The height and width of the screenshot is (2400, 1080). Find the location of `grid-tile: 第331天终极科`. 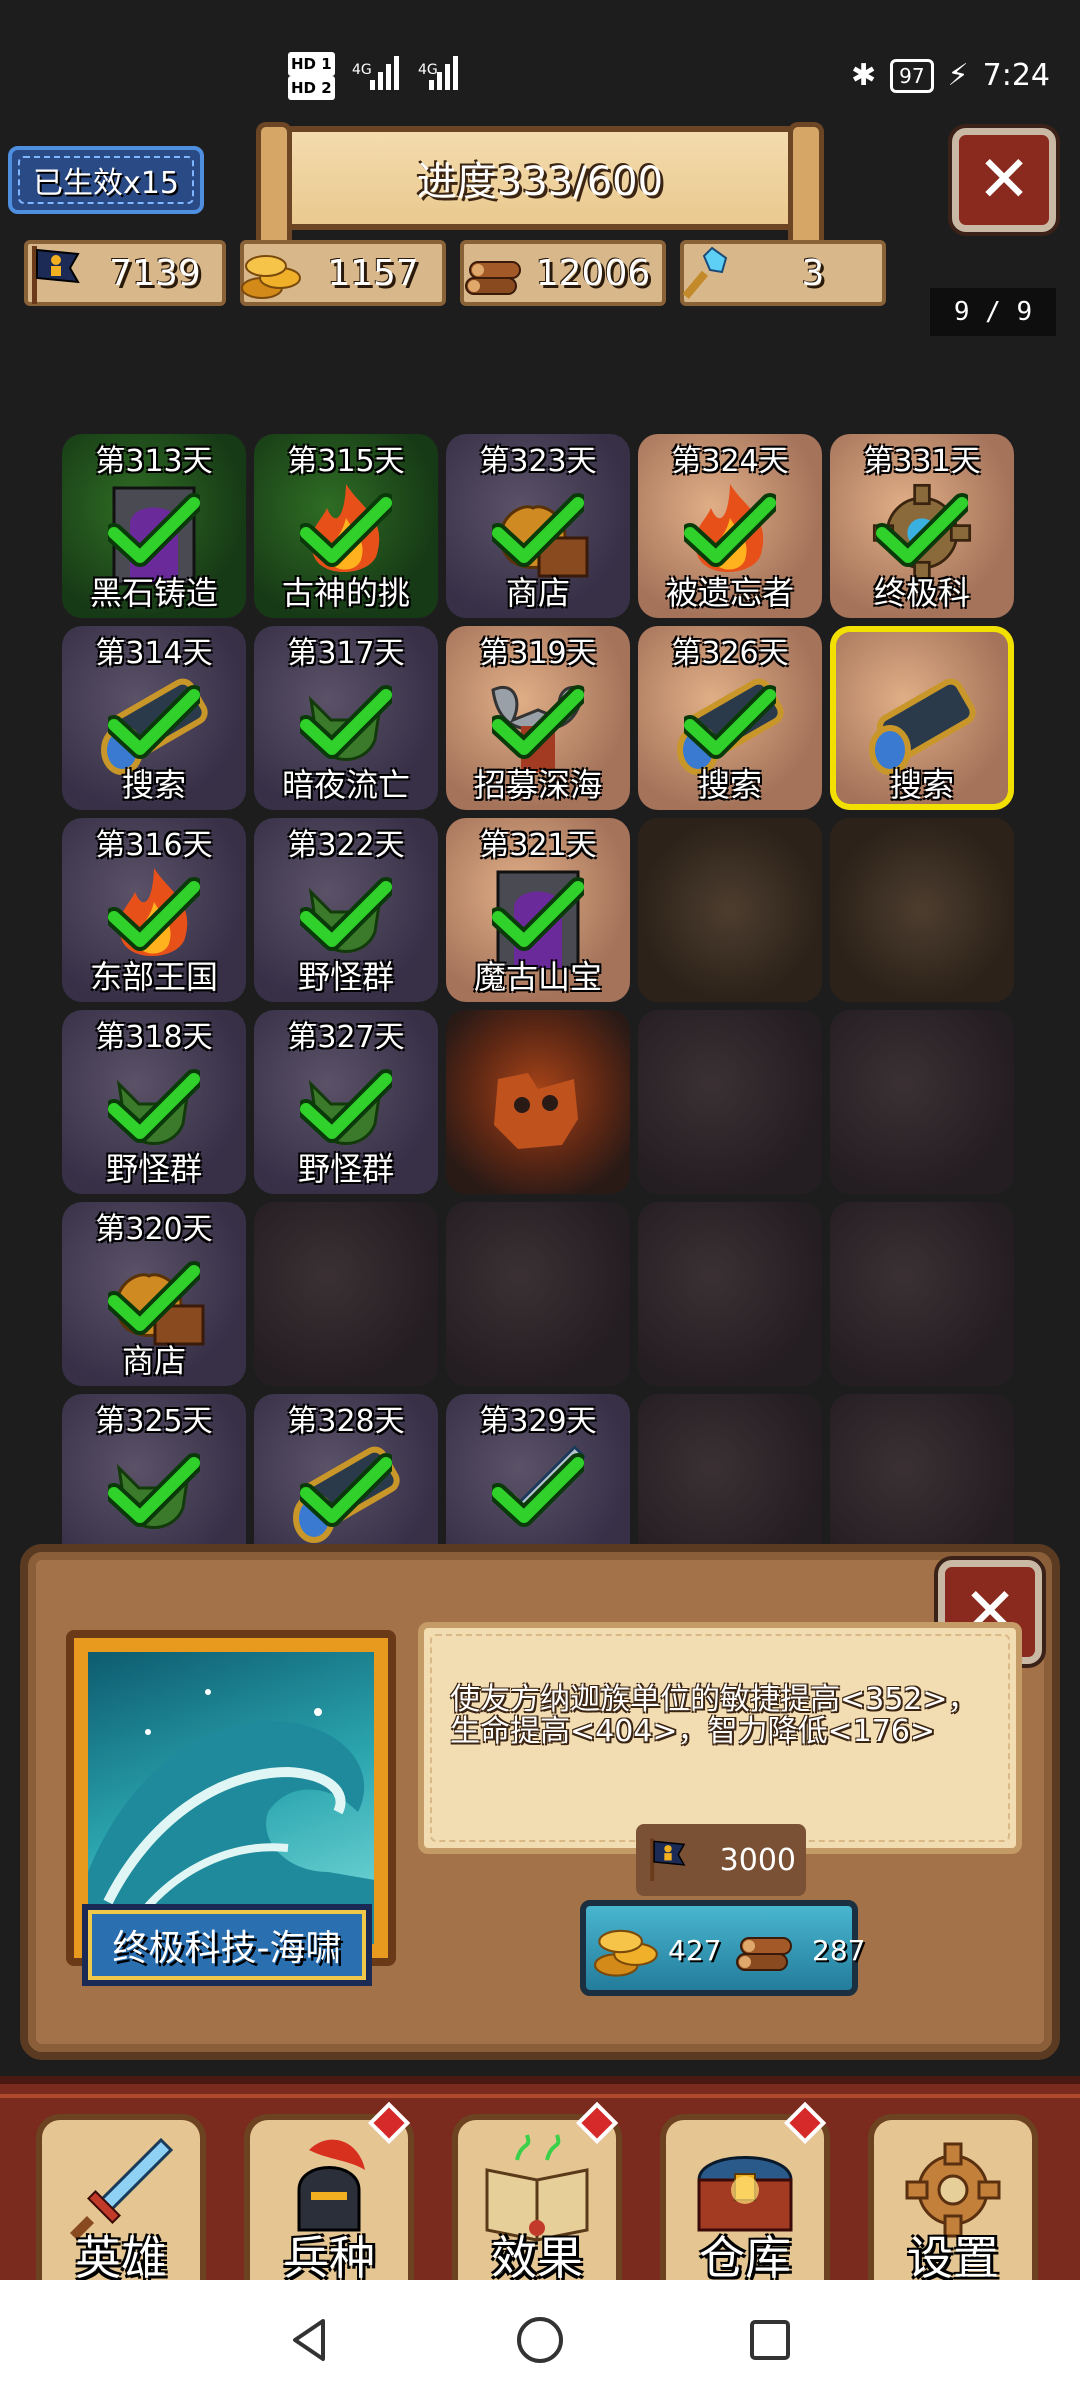

grid-tile: 第331天终极科 is located at coordinates (922, 526).